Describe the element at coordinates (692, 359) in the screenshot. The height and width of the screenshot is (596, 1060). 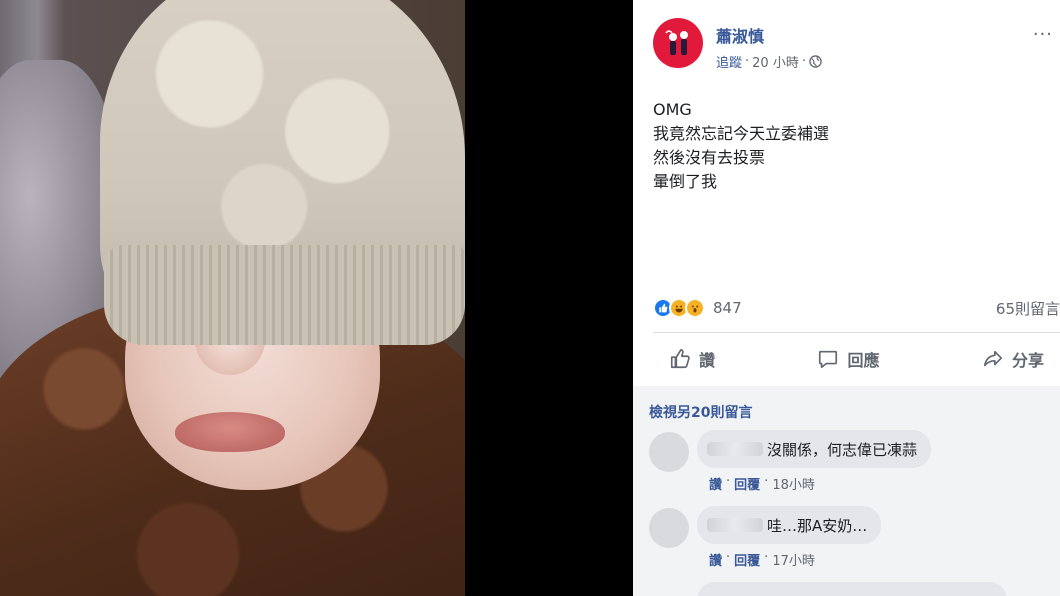
I see `like-button: 讚` at that location.